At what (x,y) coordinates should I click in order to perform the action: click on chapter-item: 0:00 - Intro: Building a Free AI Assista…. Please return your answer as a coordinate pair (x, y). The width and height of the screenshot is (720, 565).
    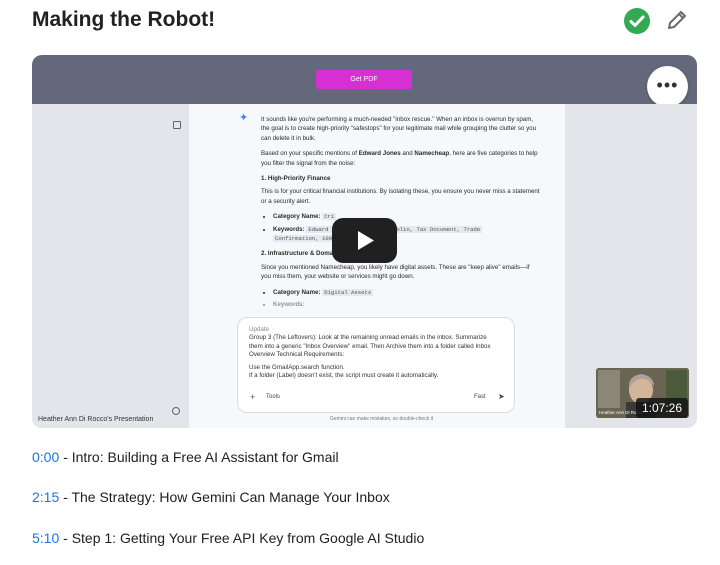
    Looking at the image, I should click on (185, 457).